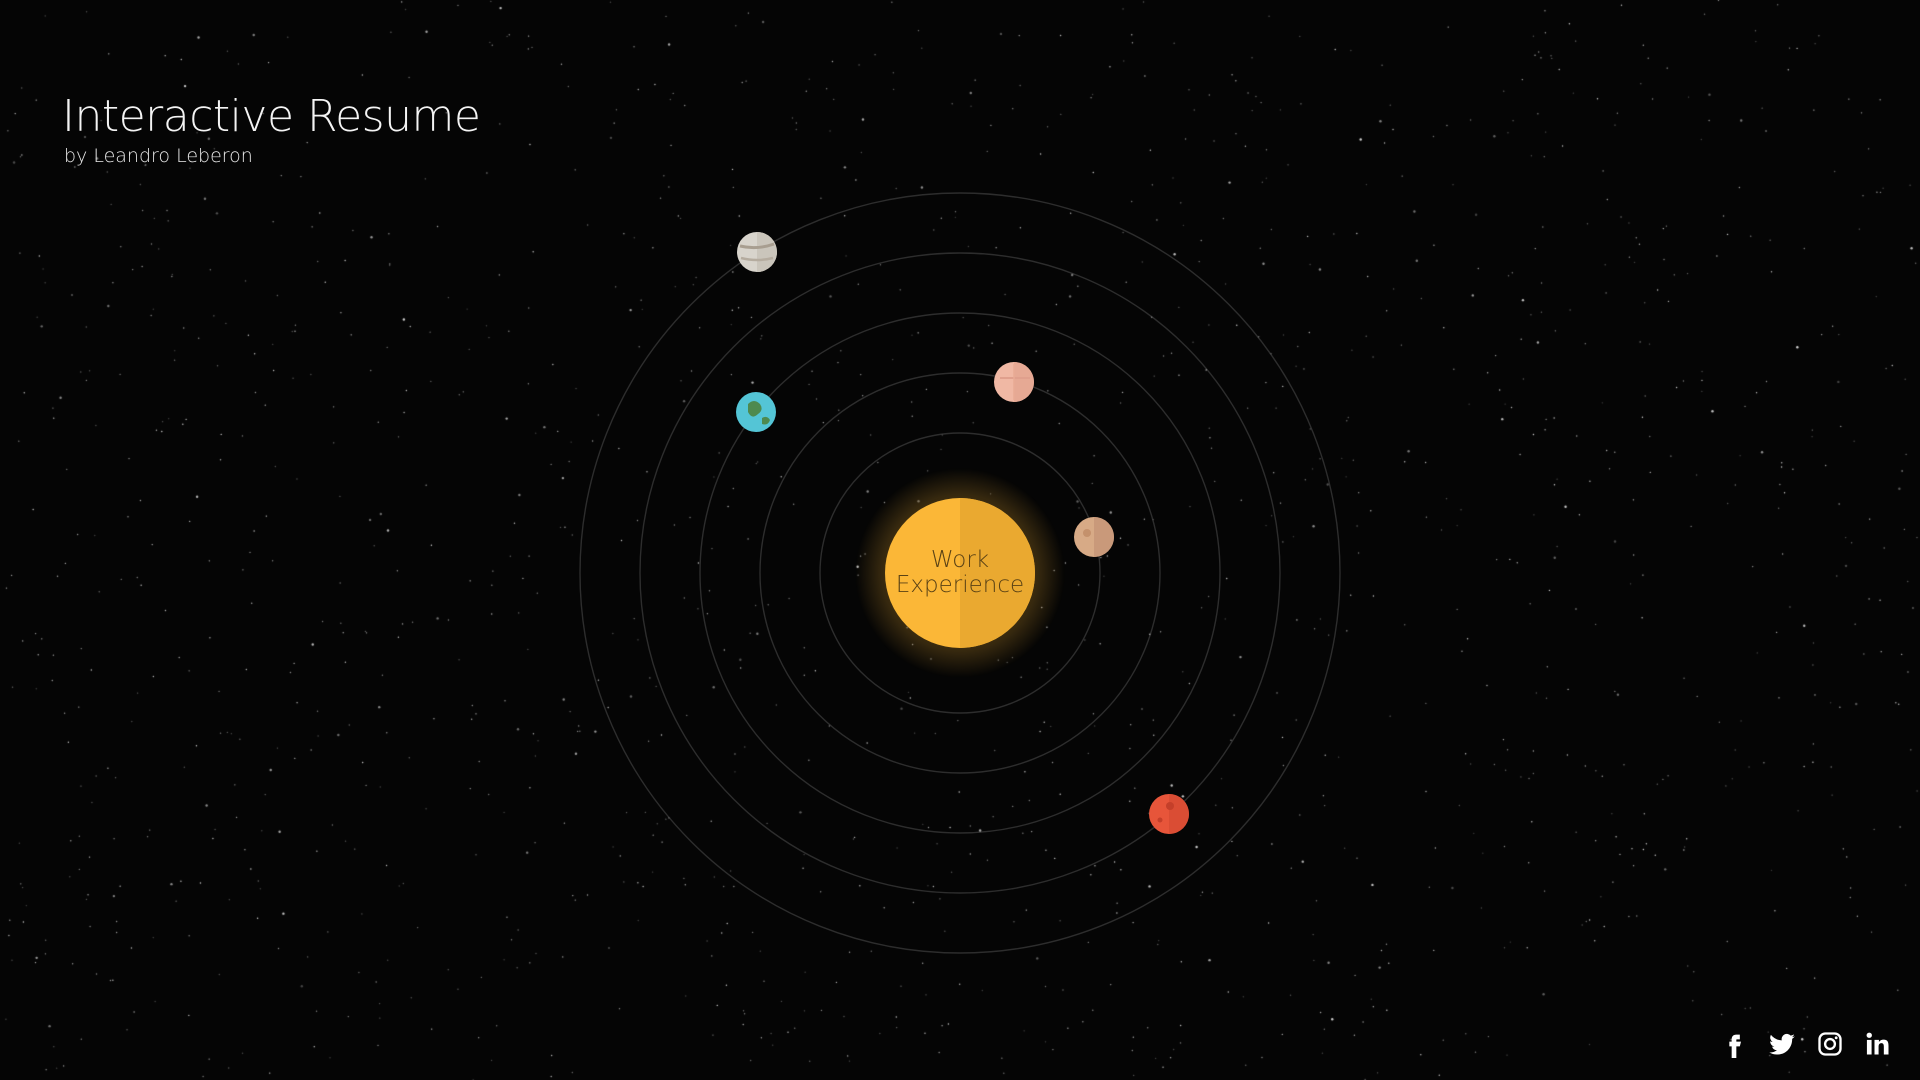 The image size is (1920, 1080). What do you see at coordinates (1806, 1044) in the screenshot?
I see `social-links` at bounding box center [1806, 1044].